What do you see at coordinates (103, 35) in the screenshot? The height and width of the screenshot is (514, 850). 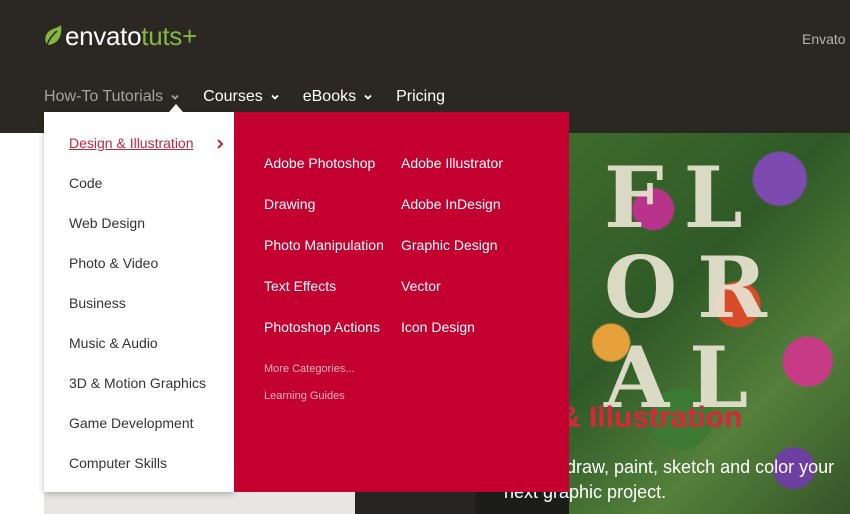 I see `logo-brand-text: envato` at bounding box center [103, 35].